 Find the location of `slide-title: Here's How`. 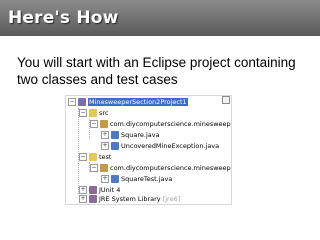

slide-title: Here's How is located at coordinates (63, 18).